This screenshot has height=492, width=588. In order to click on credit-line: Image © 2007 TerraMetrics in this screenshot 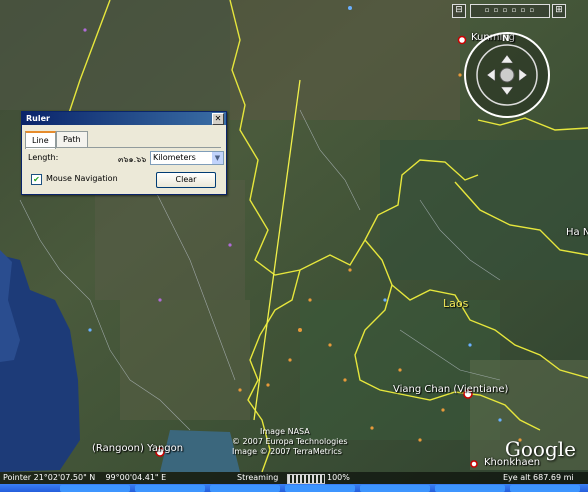, I will do `click(287, 451)`.